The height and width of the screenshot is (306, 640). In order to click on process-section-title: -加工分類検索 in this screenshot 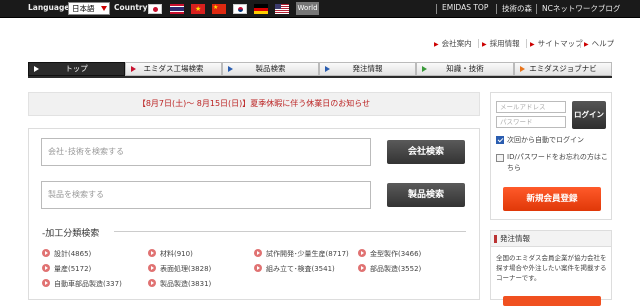, I will do `click(71, 234)`.